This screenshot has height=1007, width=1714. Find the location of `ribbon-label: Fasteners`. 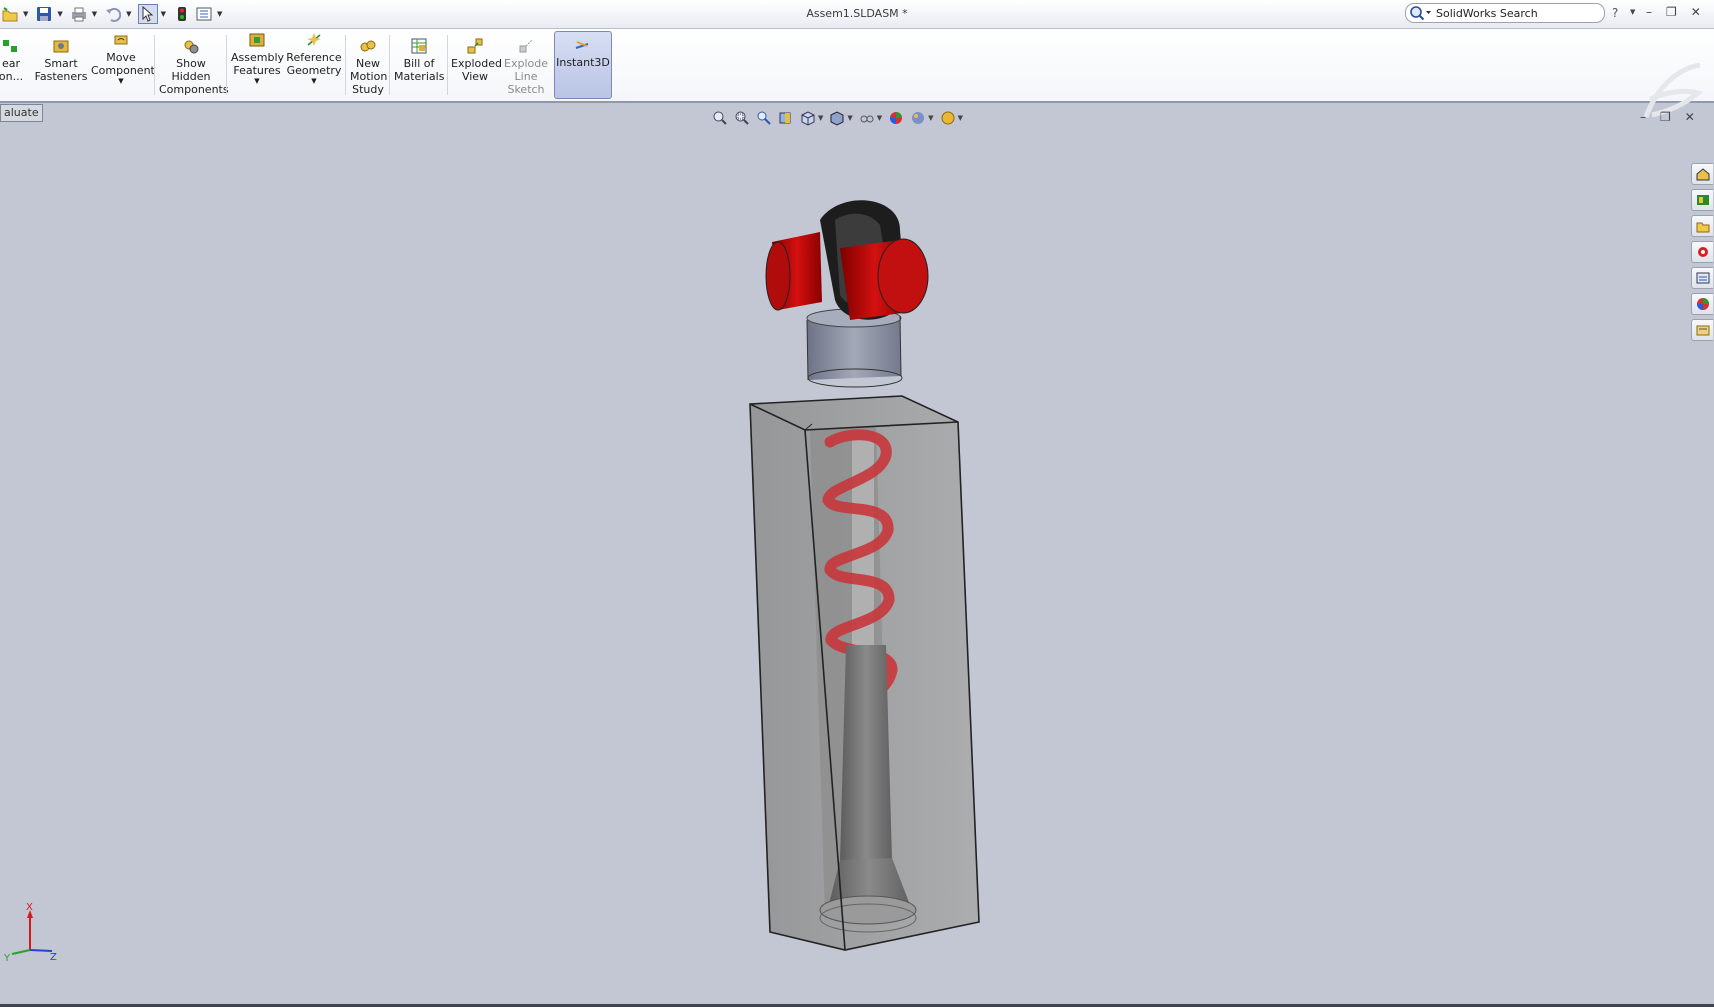

ribbon-label: Fasteners is located at coordinates (61, 76).